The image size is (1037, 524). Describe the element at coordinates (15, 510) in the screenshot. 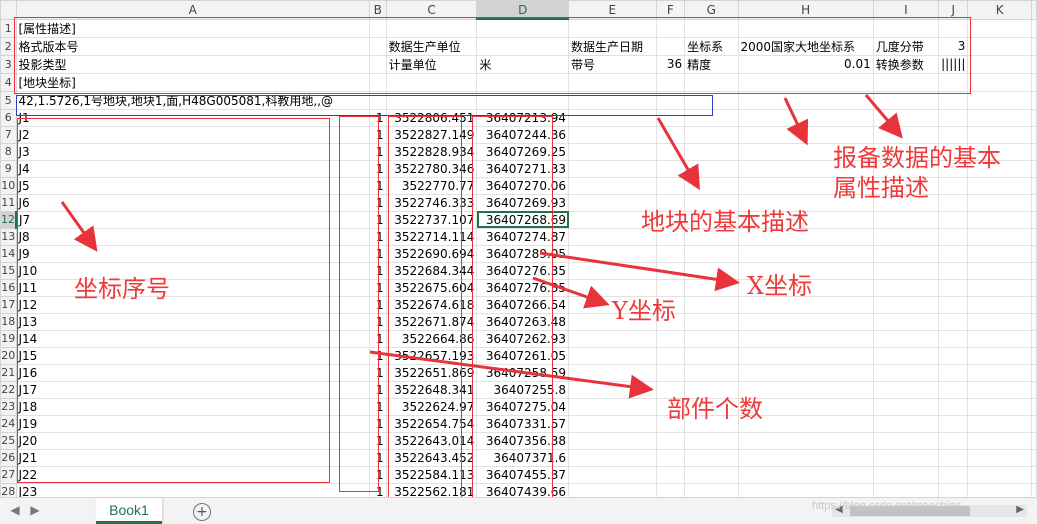

I see `chevron-left-icon: ◀` at that location.